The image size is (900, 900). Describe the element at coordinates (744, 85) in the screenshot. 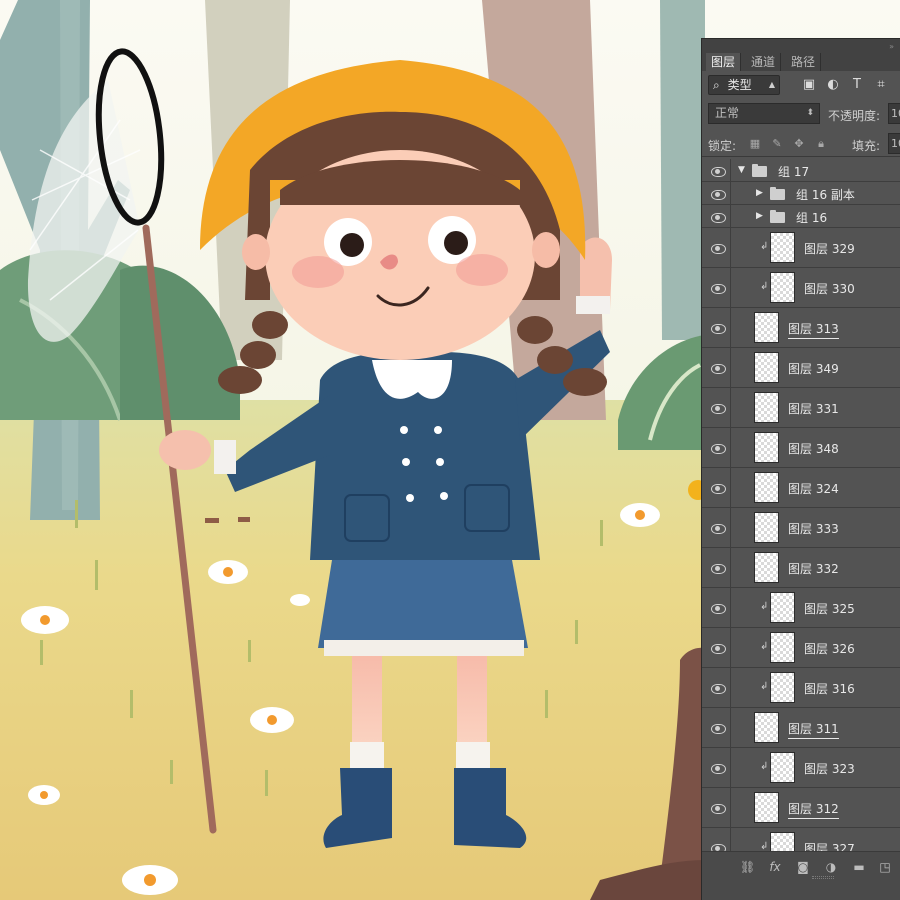

I see `filter-kind-select: ⌕ 类型 ▲` at that location.